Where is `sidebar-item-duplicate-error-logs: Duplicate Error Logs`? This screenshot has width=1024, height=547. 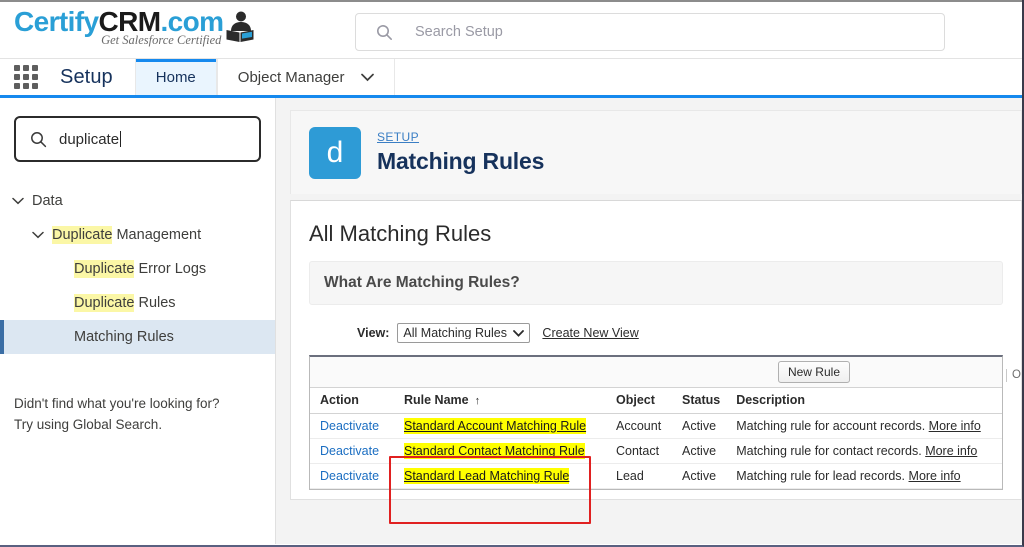 sidebar-item-duplicate-error-logs: Duplicate Error Logs is located at coordinates (137, 269).